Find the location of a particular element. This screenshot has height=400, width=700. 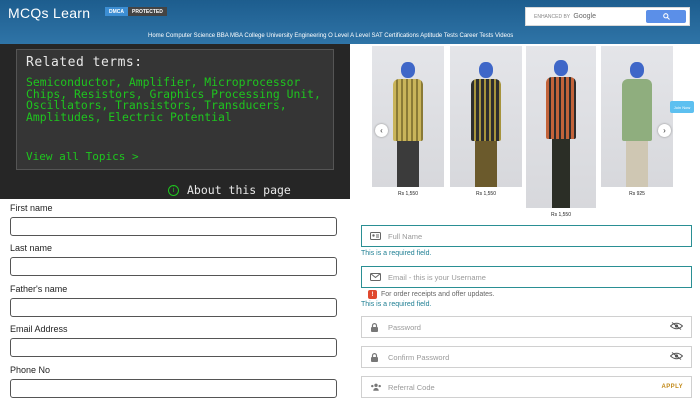

full-name-placeholder: Full Name is located at coordinates (405, 236).